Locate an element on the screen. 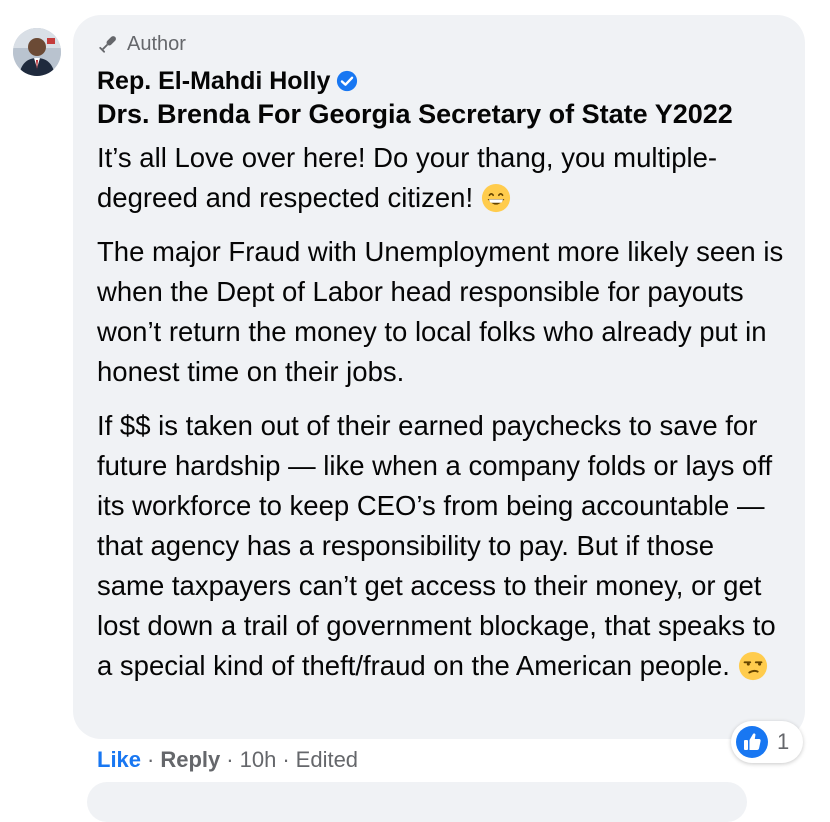 The image size is (830, 822). author-badge-label: Author is located at coordinates (156, 43).